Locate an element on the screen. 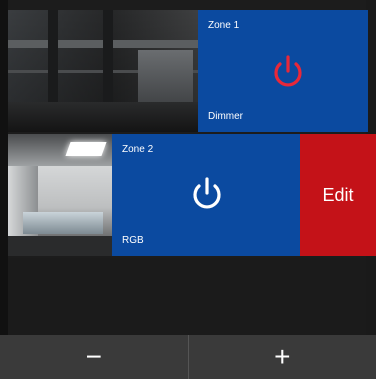 The image size is (376, 379). zone2-power-icon is located at coordinates (207, 194).